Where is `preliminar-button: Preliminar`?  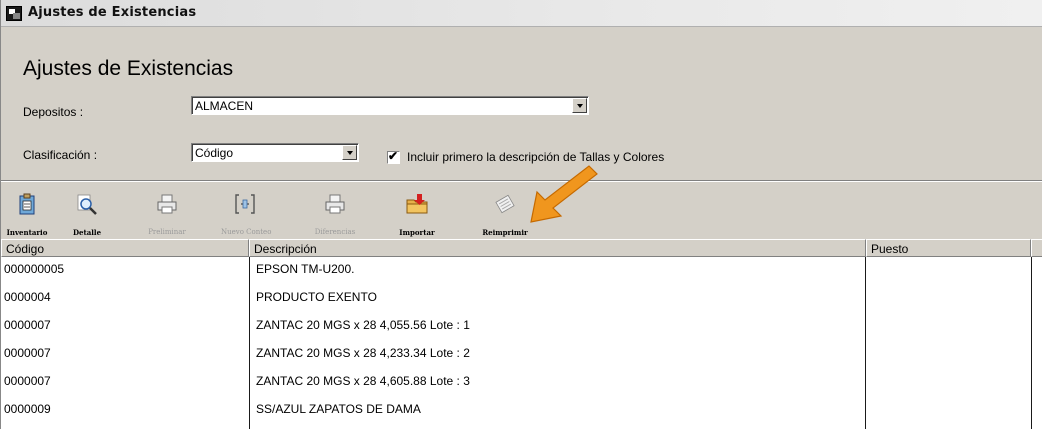
preliminar-button: Preliminar is located at coordinates (167, 213).